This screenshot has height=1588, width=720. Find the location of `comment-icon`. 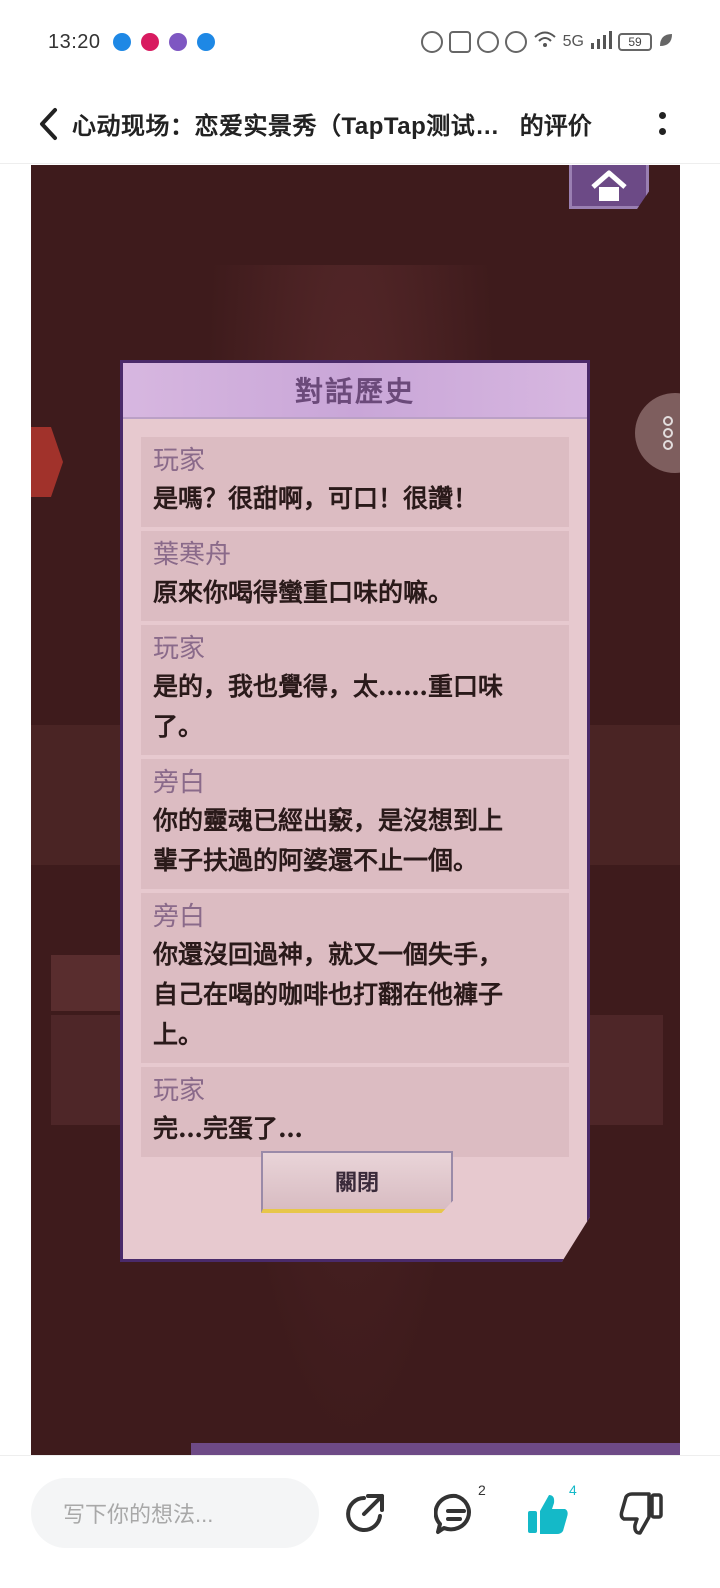

comment-icon is located at coordinates (456, 1514).